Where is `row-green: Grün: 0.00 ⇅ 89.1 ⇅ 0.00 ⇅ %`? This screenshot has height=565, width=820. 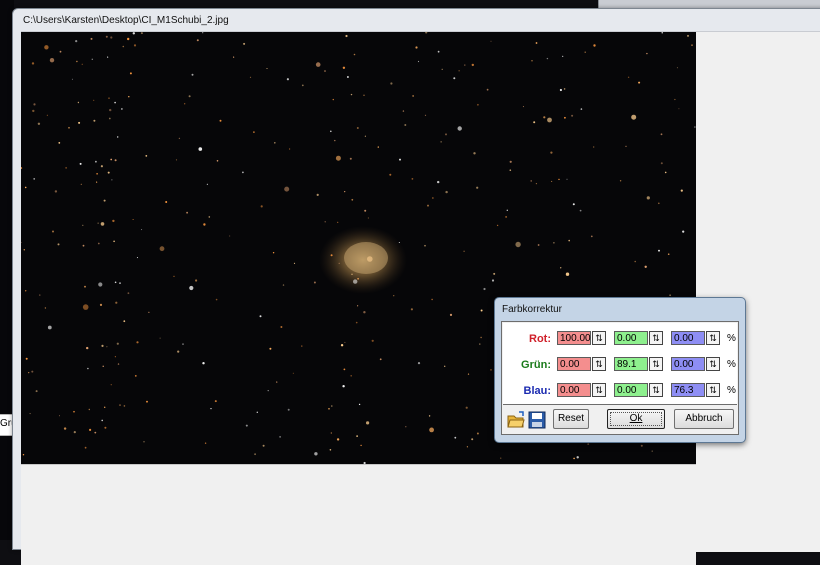
row-green: Grün: 0.00 ⇅ 89.1 ⇅ 0.00 ⇅ % is located at coordinates (620, 365).